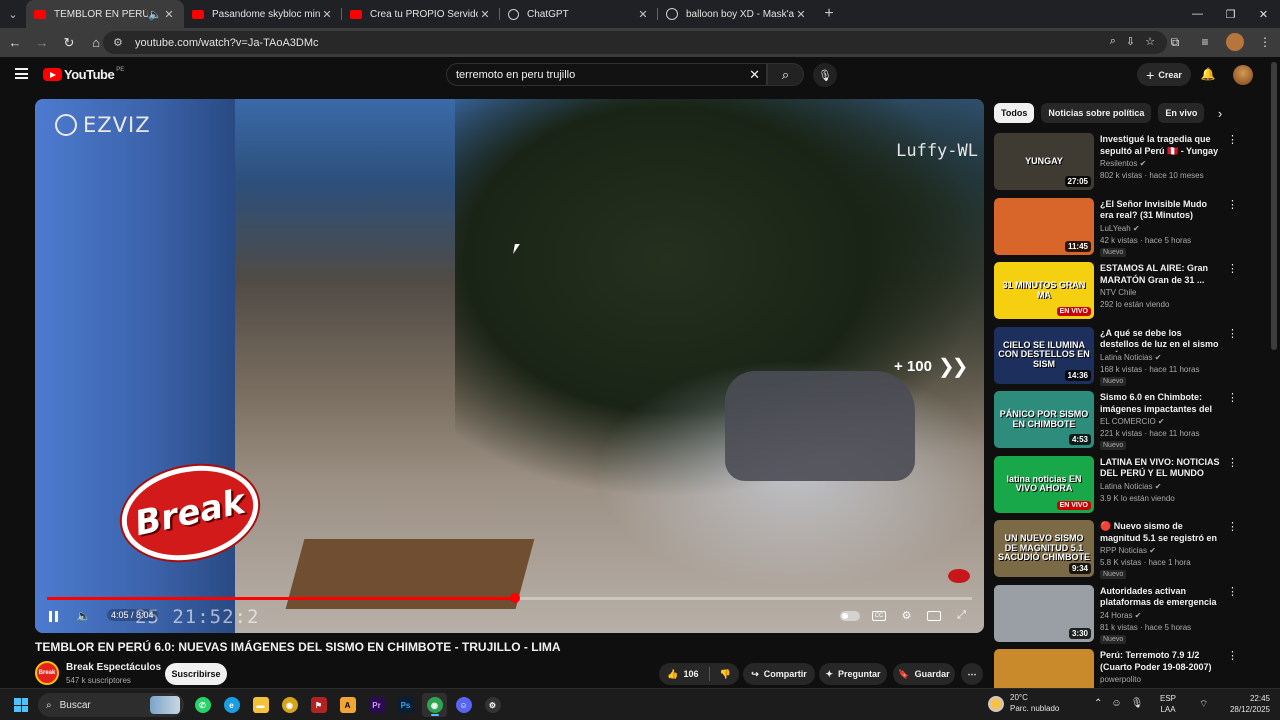  I want to click on recommendation-channel: Resilentos ✔, so click(1123, 163).